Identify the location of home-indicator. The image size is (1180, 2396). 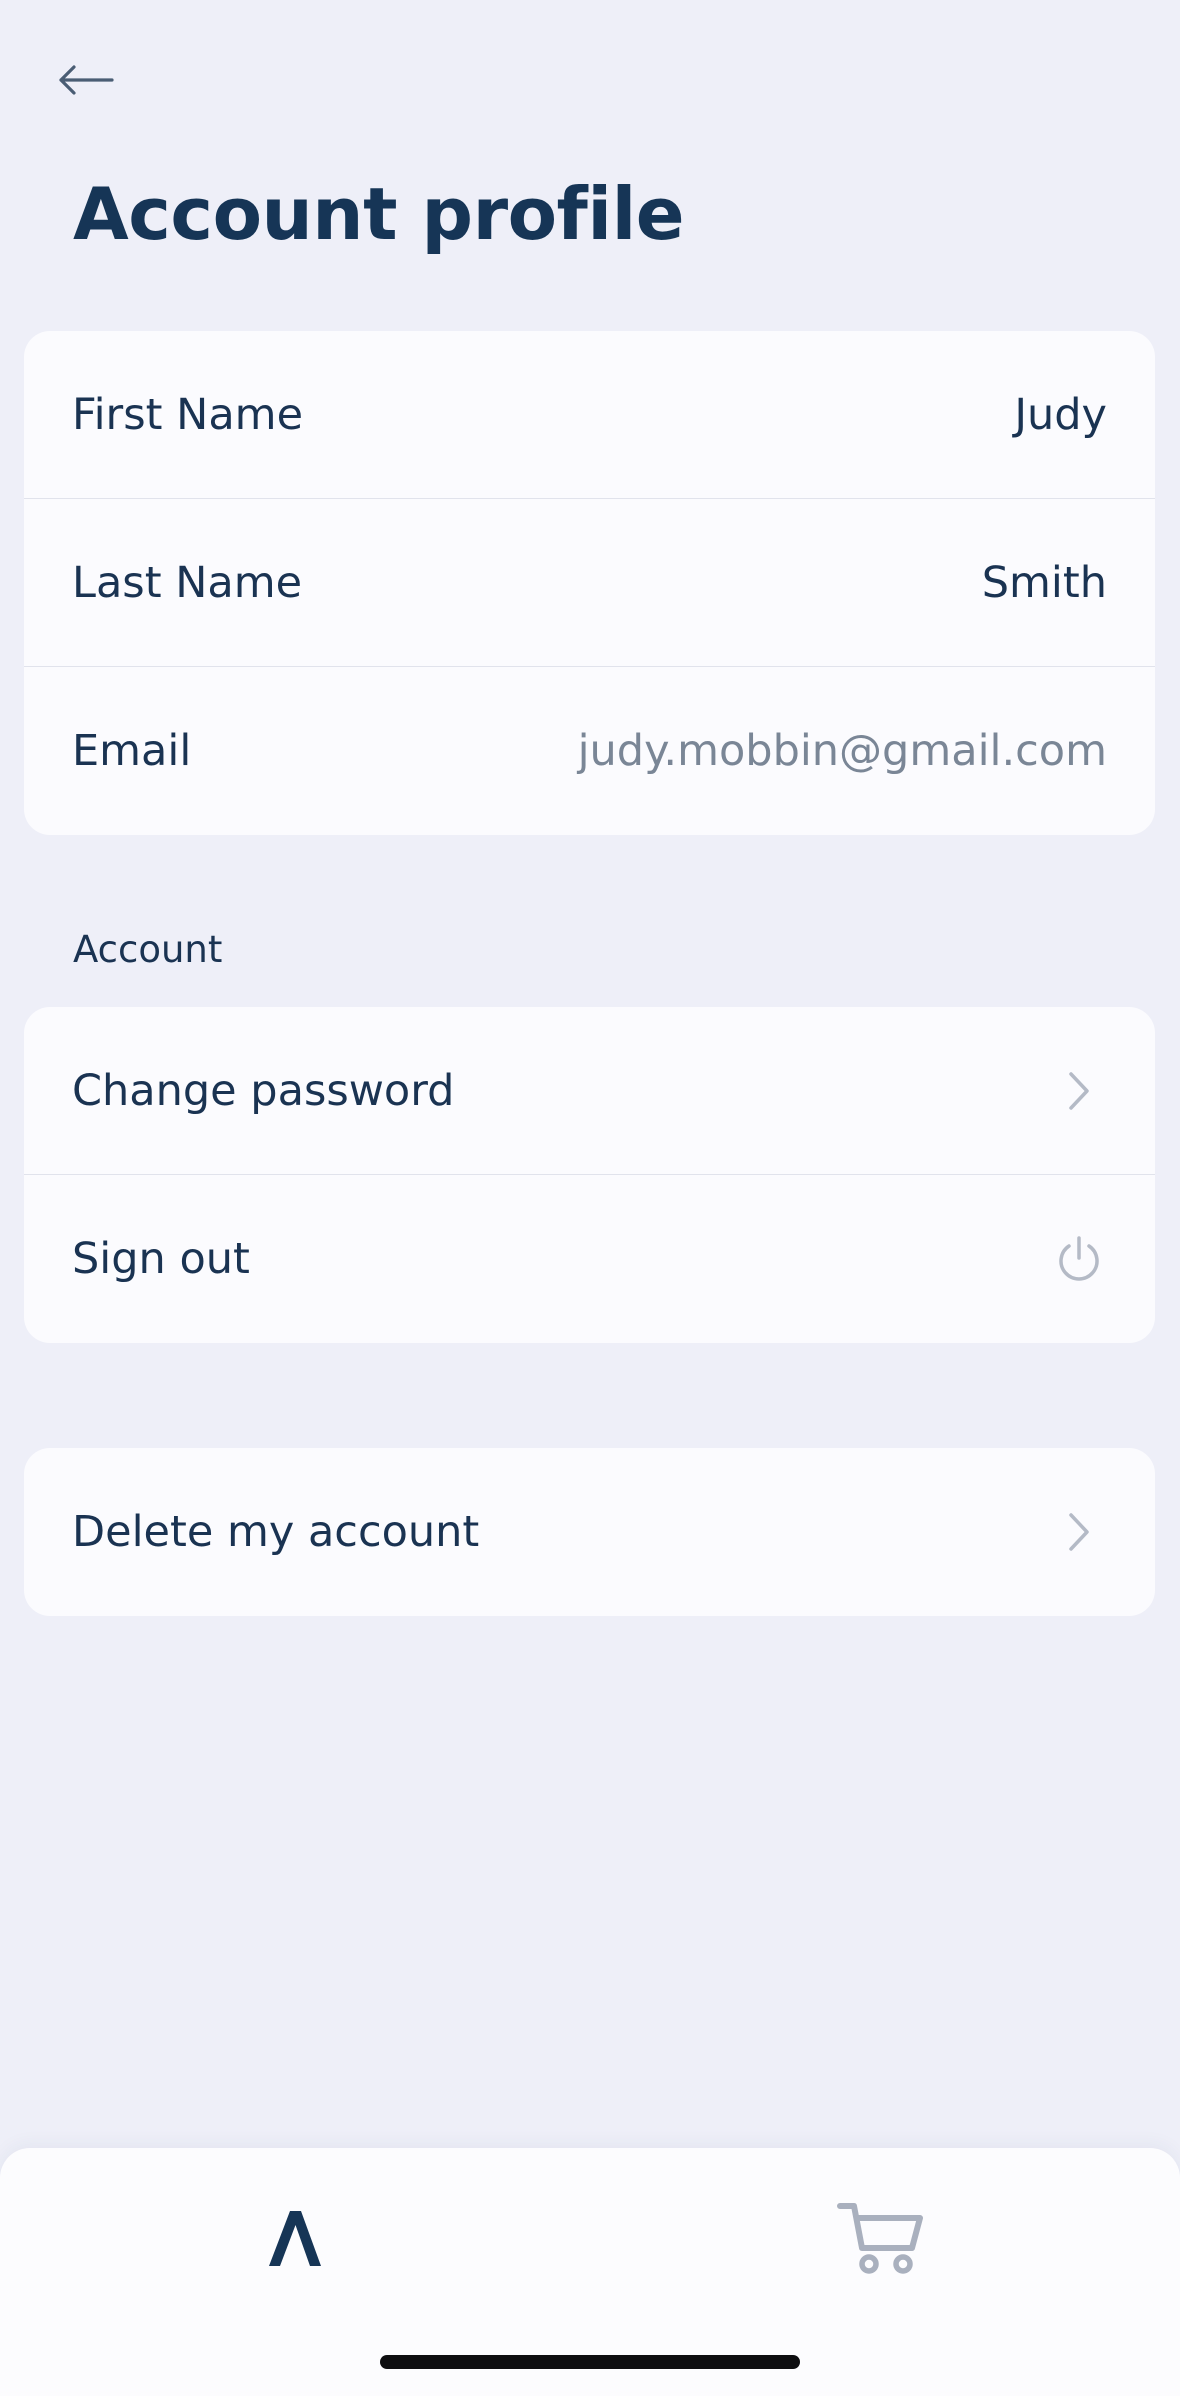
(590, 2362).